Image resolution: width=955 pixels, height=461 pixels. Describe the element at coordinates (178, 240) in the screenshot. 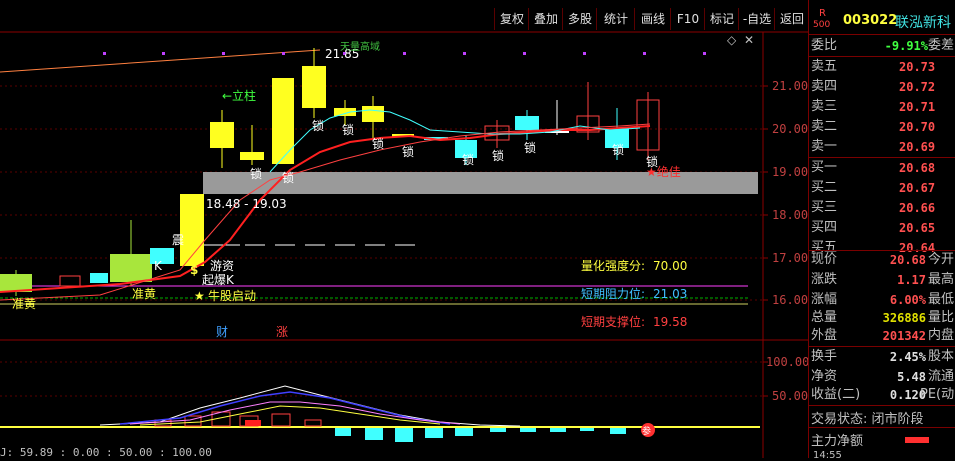

I see `zhen-label: 震` at that location.